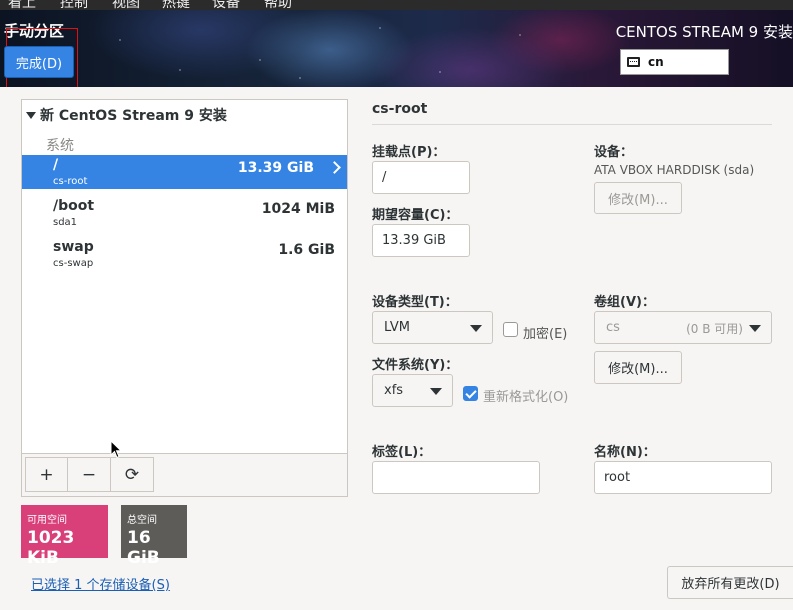  What do you see at coordinates (142, 520) in the screenshot?
I see `total-space-label: 总空间` at bounding box center [142, 520].